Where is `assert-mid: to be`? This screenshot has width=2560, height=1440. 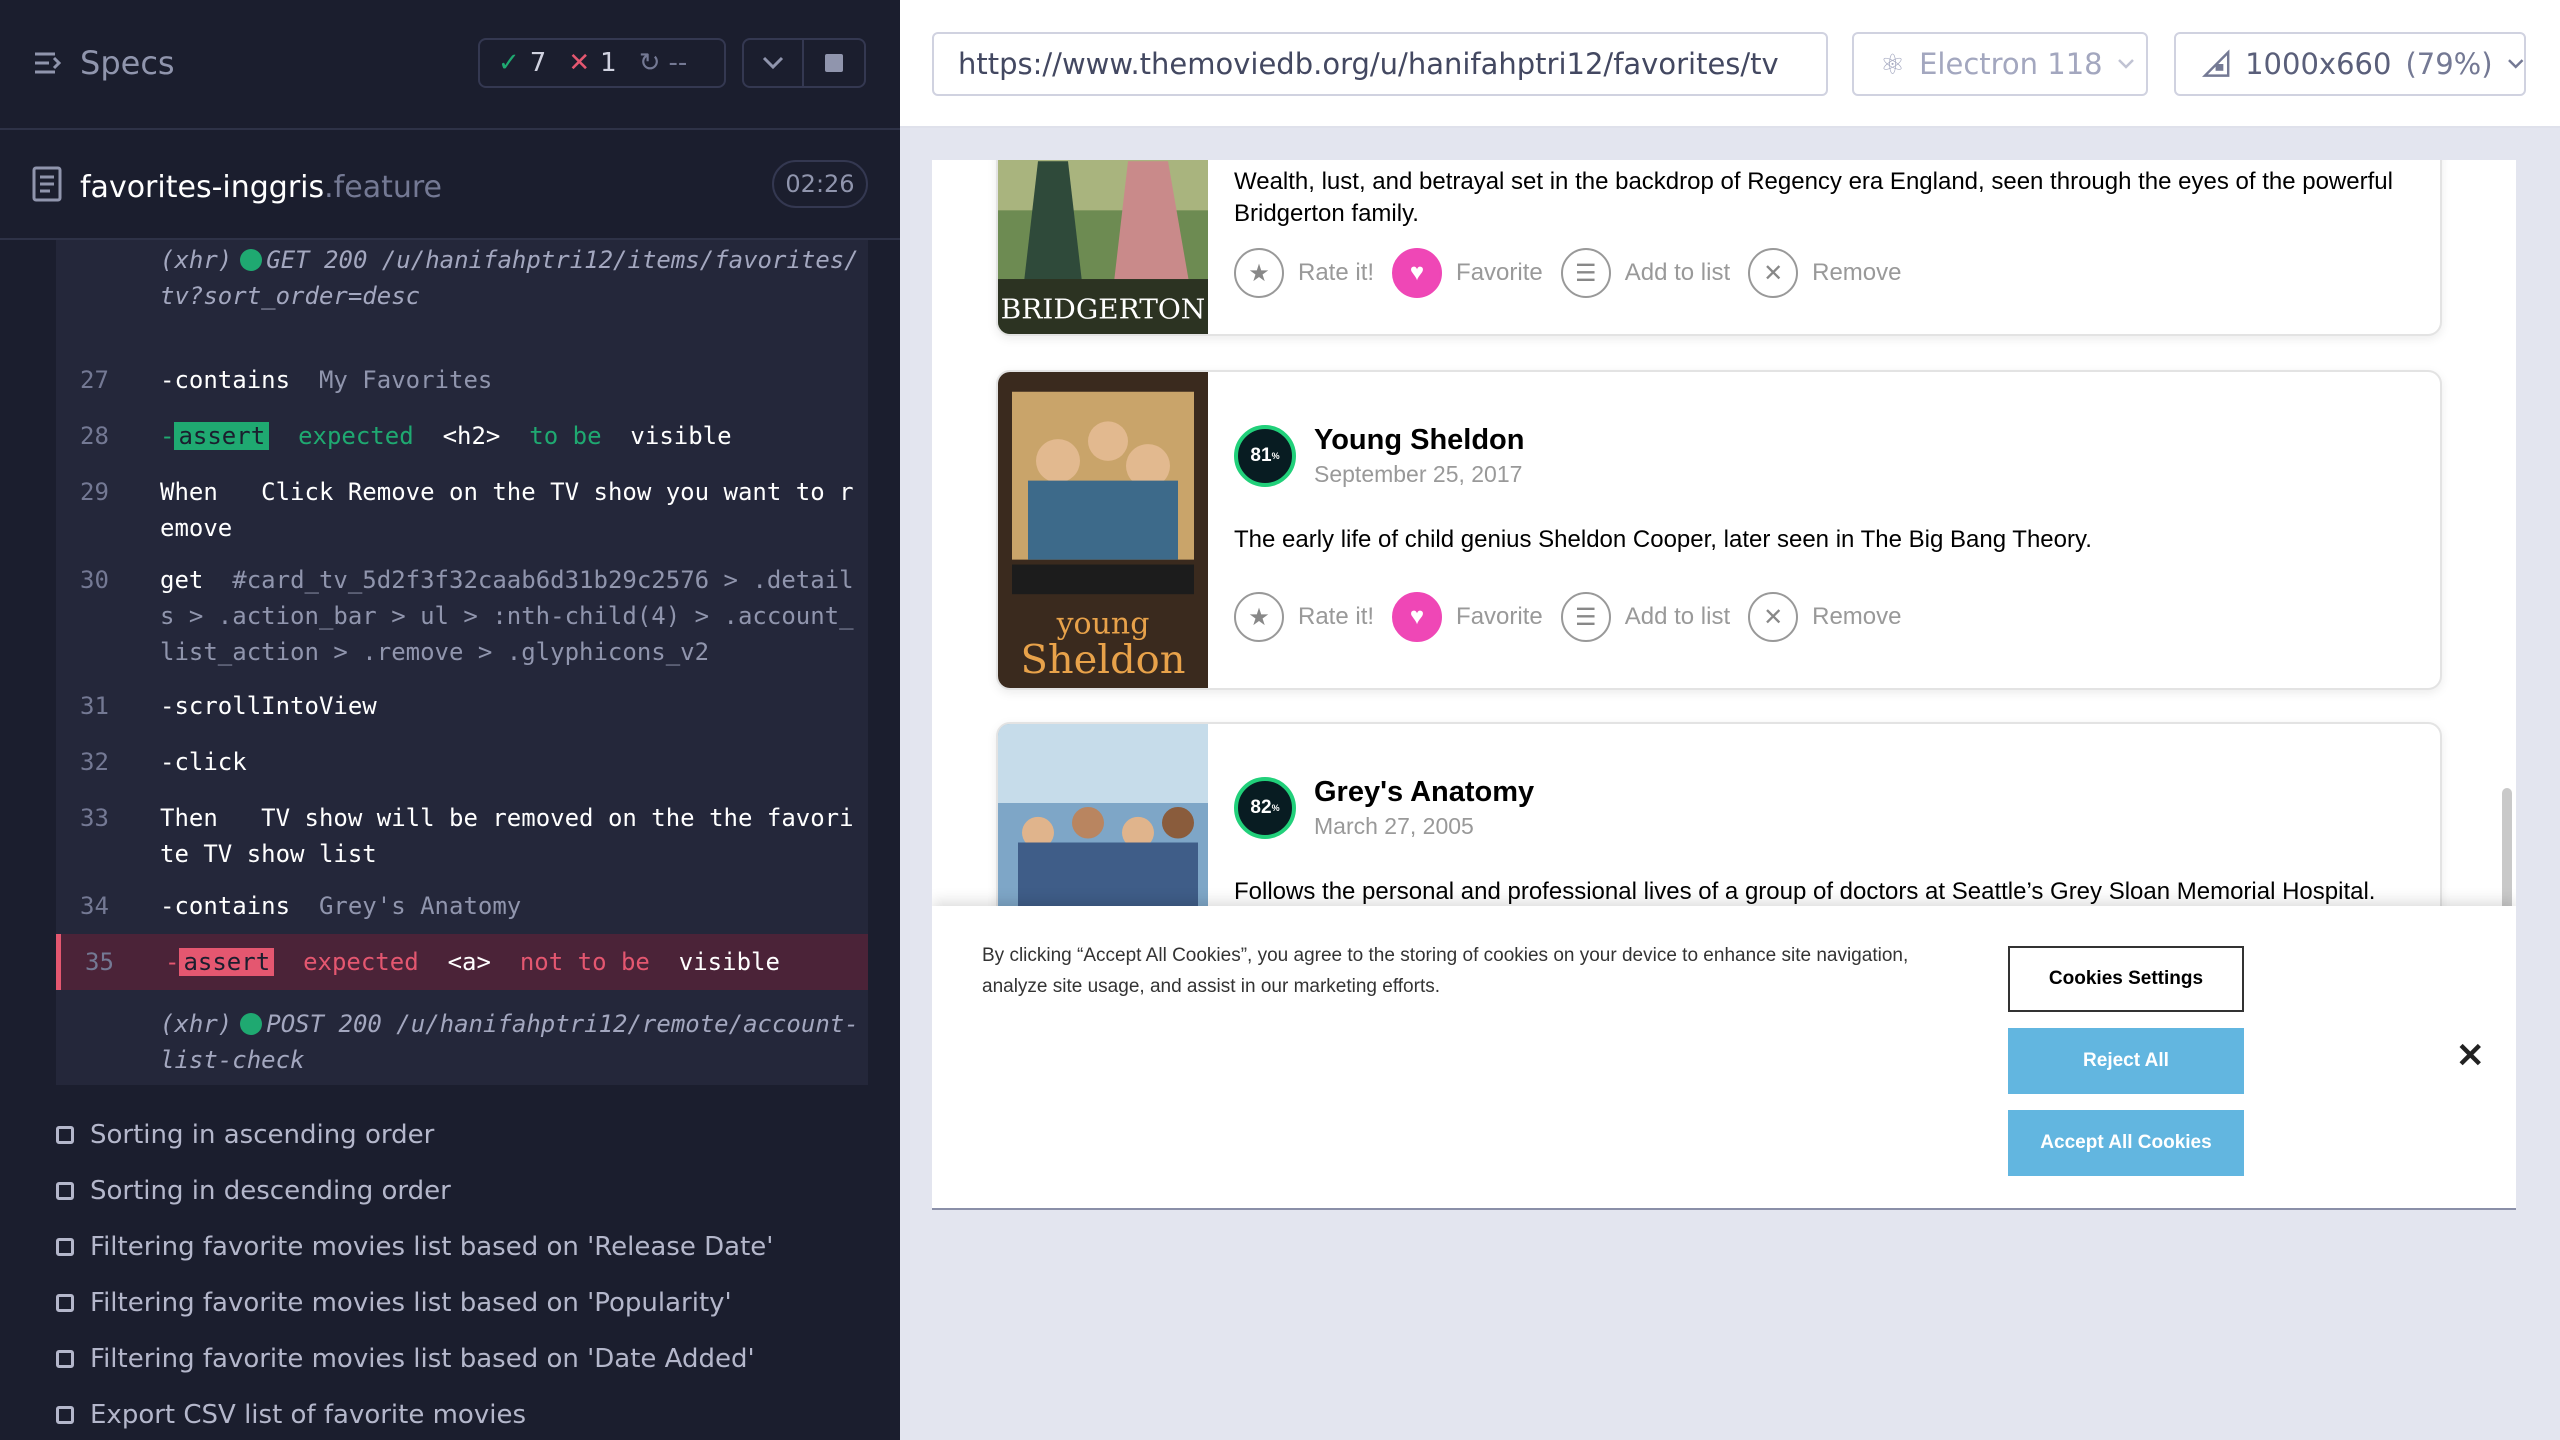 assert-mid: to be is located at coordinates (565, 436).